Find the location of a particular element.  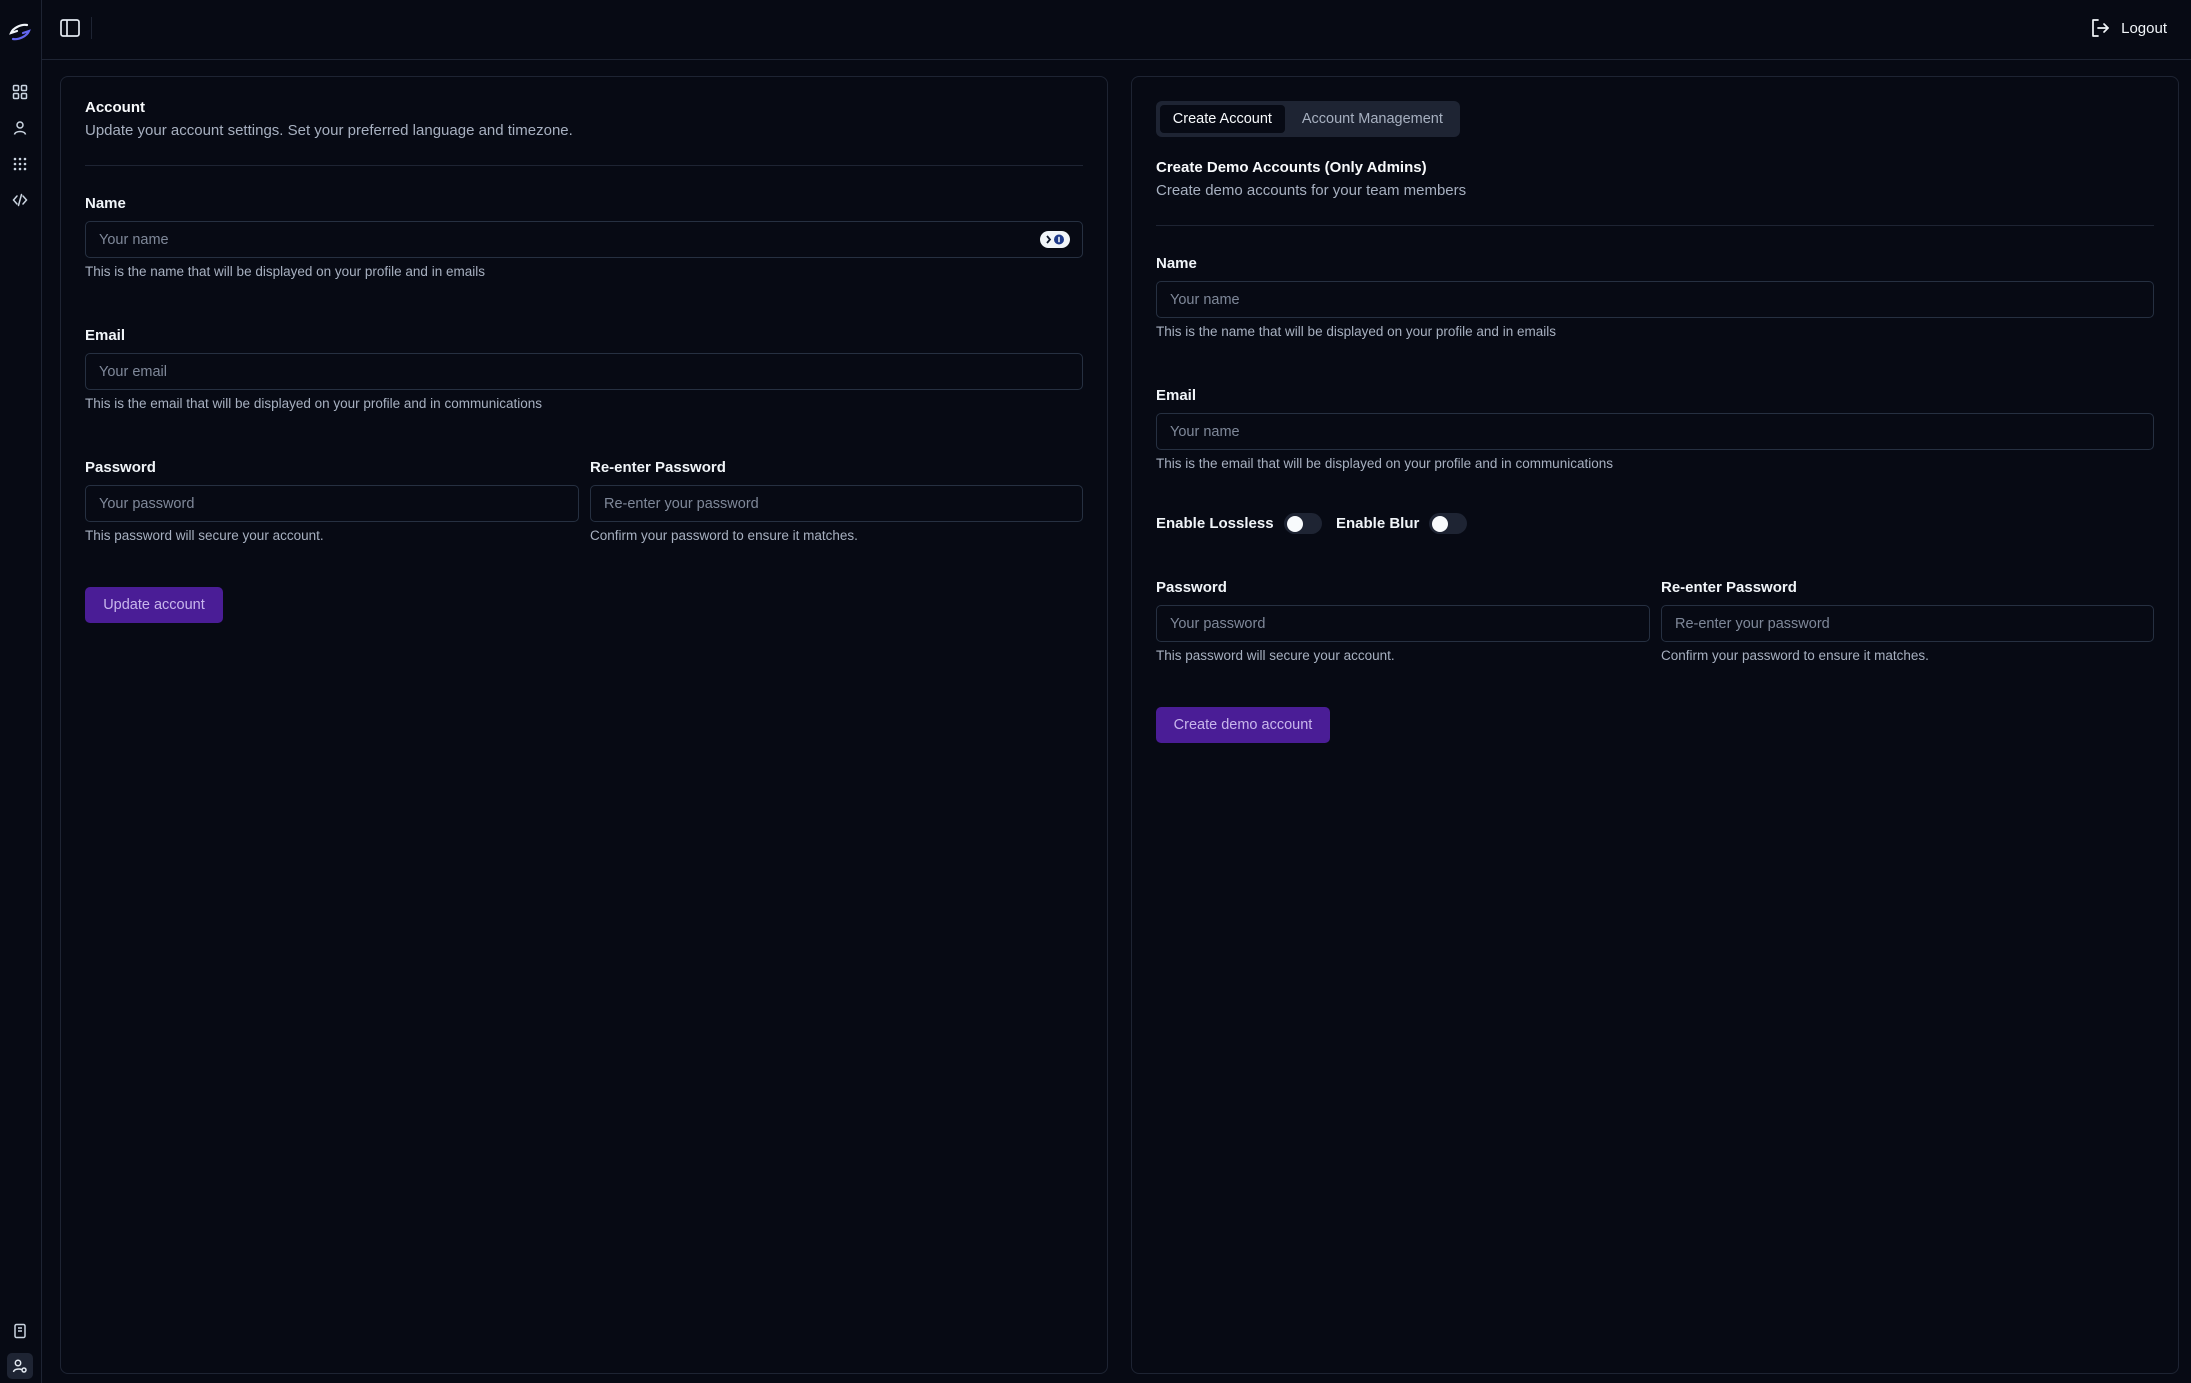

blur-switch-knob is located at coordinates (1440, 523).